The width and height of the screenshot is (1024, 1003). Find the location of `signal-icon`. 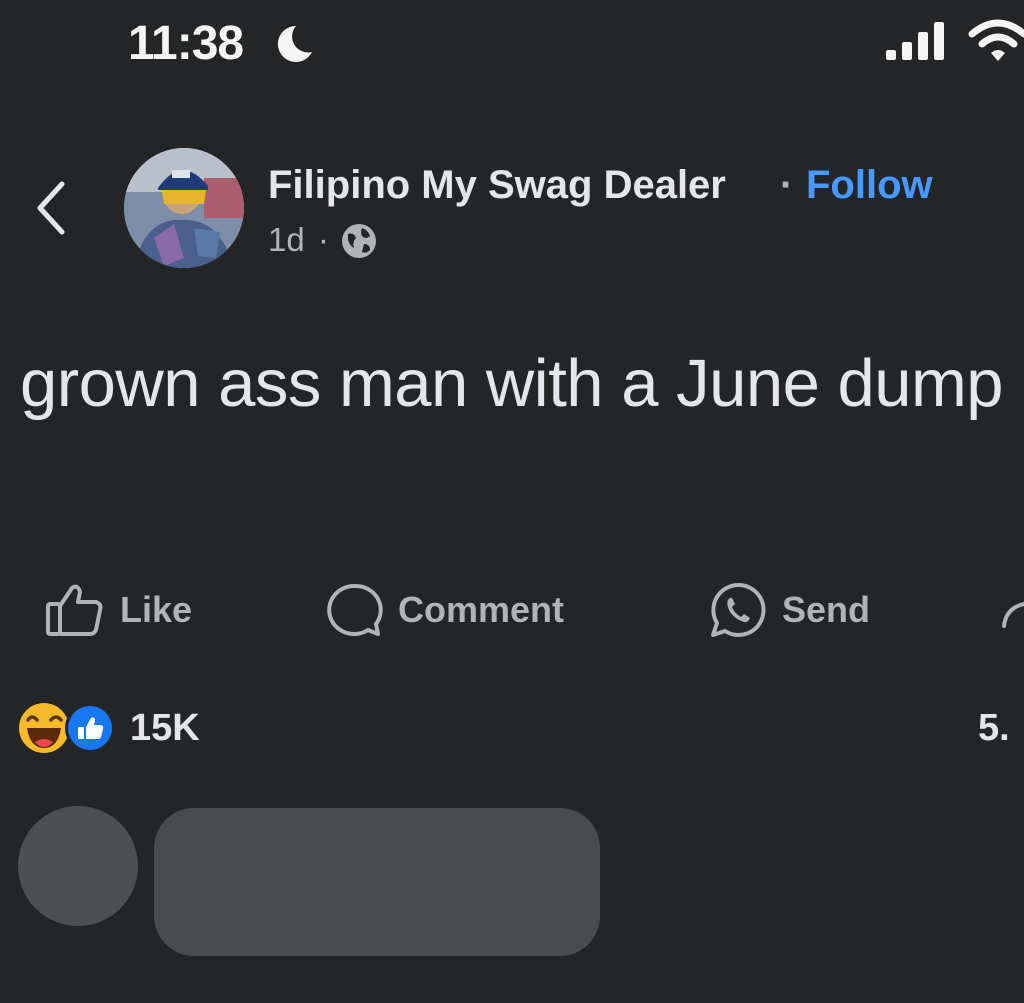

signal-icon is located at coordinates (915, 41).